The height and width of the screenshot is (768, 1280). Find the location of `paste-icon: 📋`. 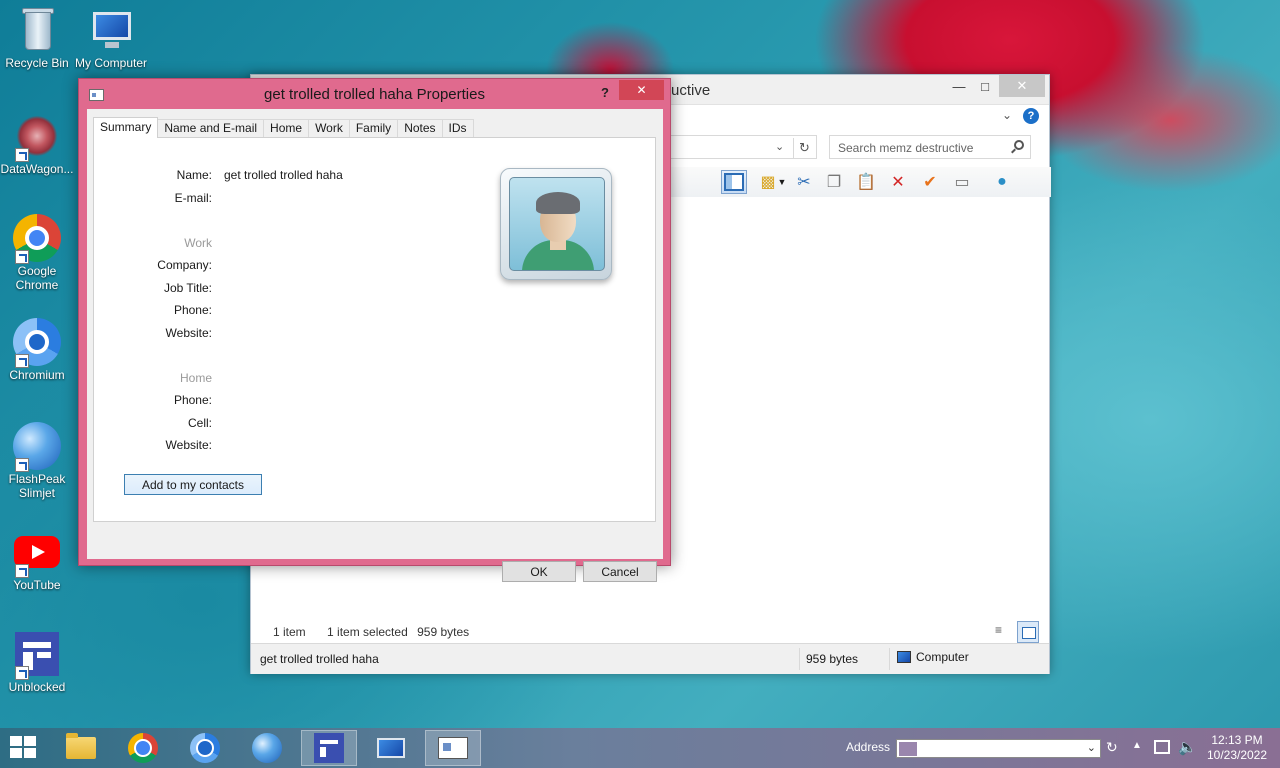

paste-icon: 📋 is located at coordinates (866, 182).